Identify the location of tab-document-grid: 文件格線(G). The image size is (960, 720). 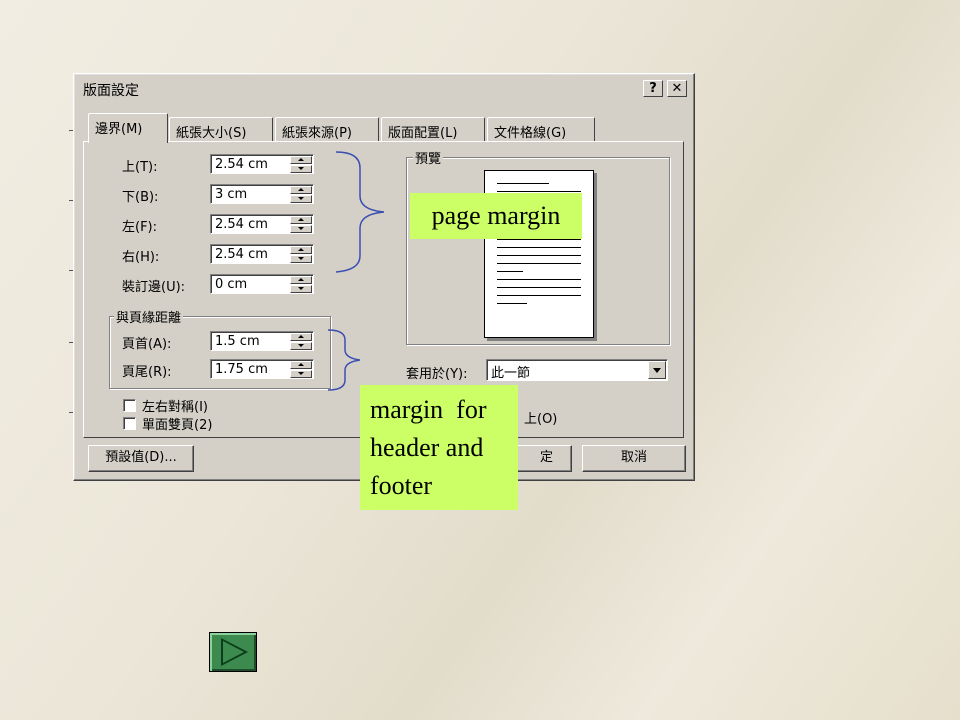
(541, 129).